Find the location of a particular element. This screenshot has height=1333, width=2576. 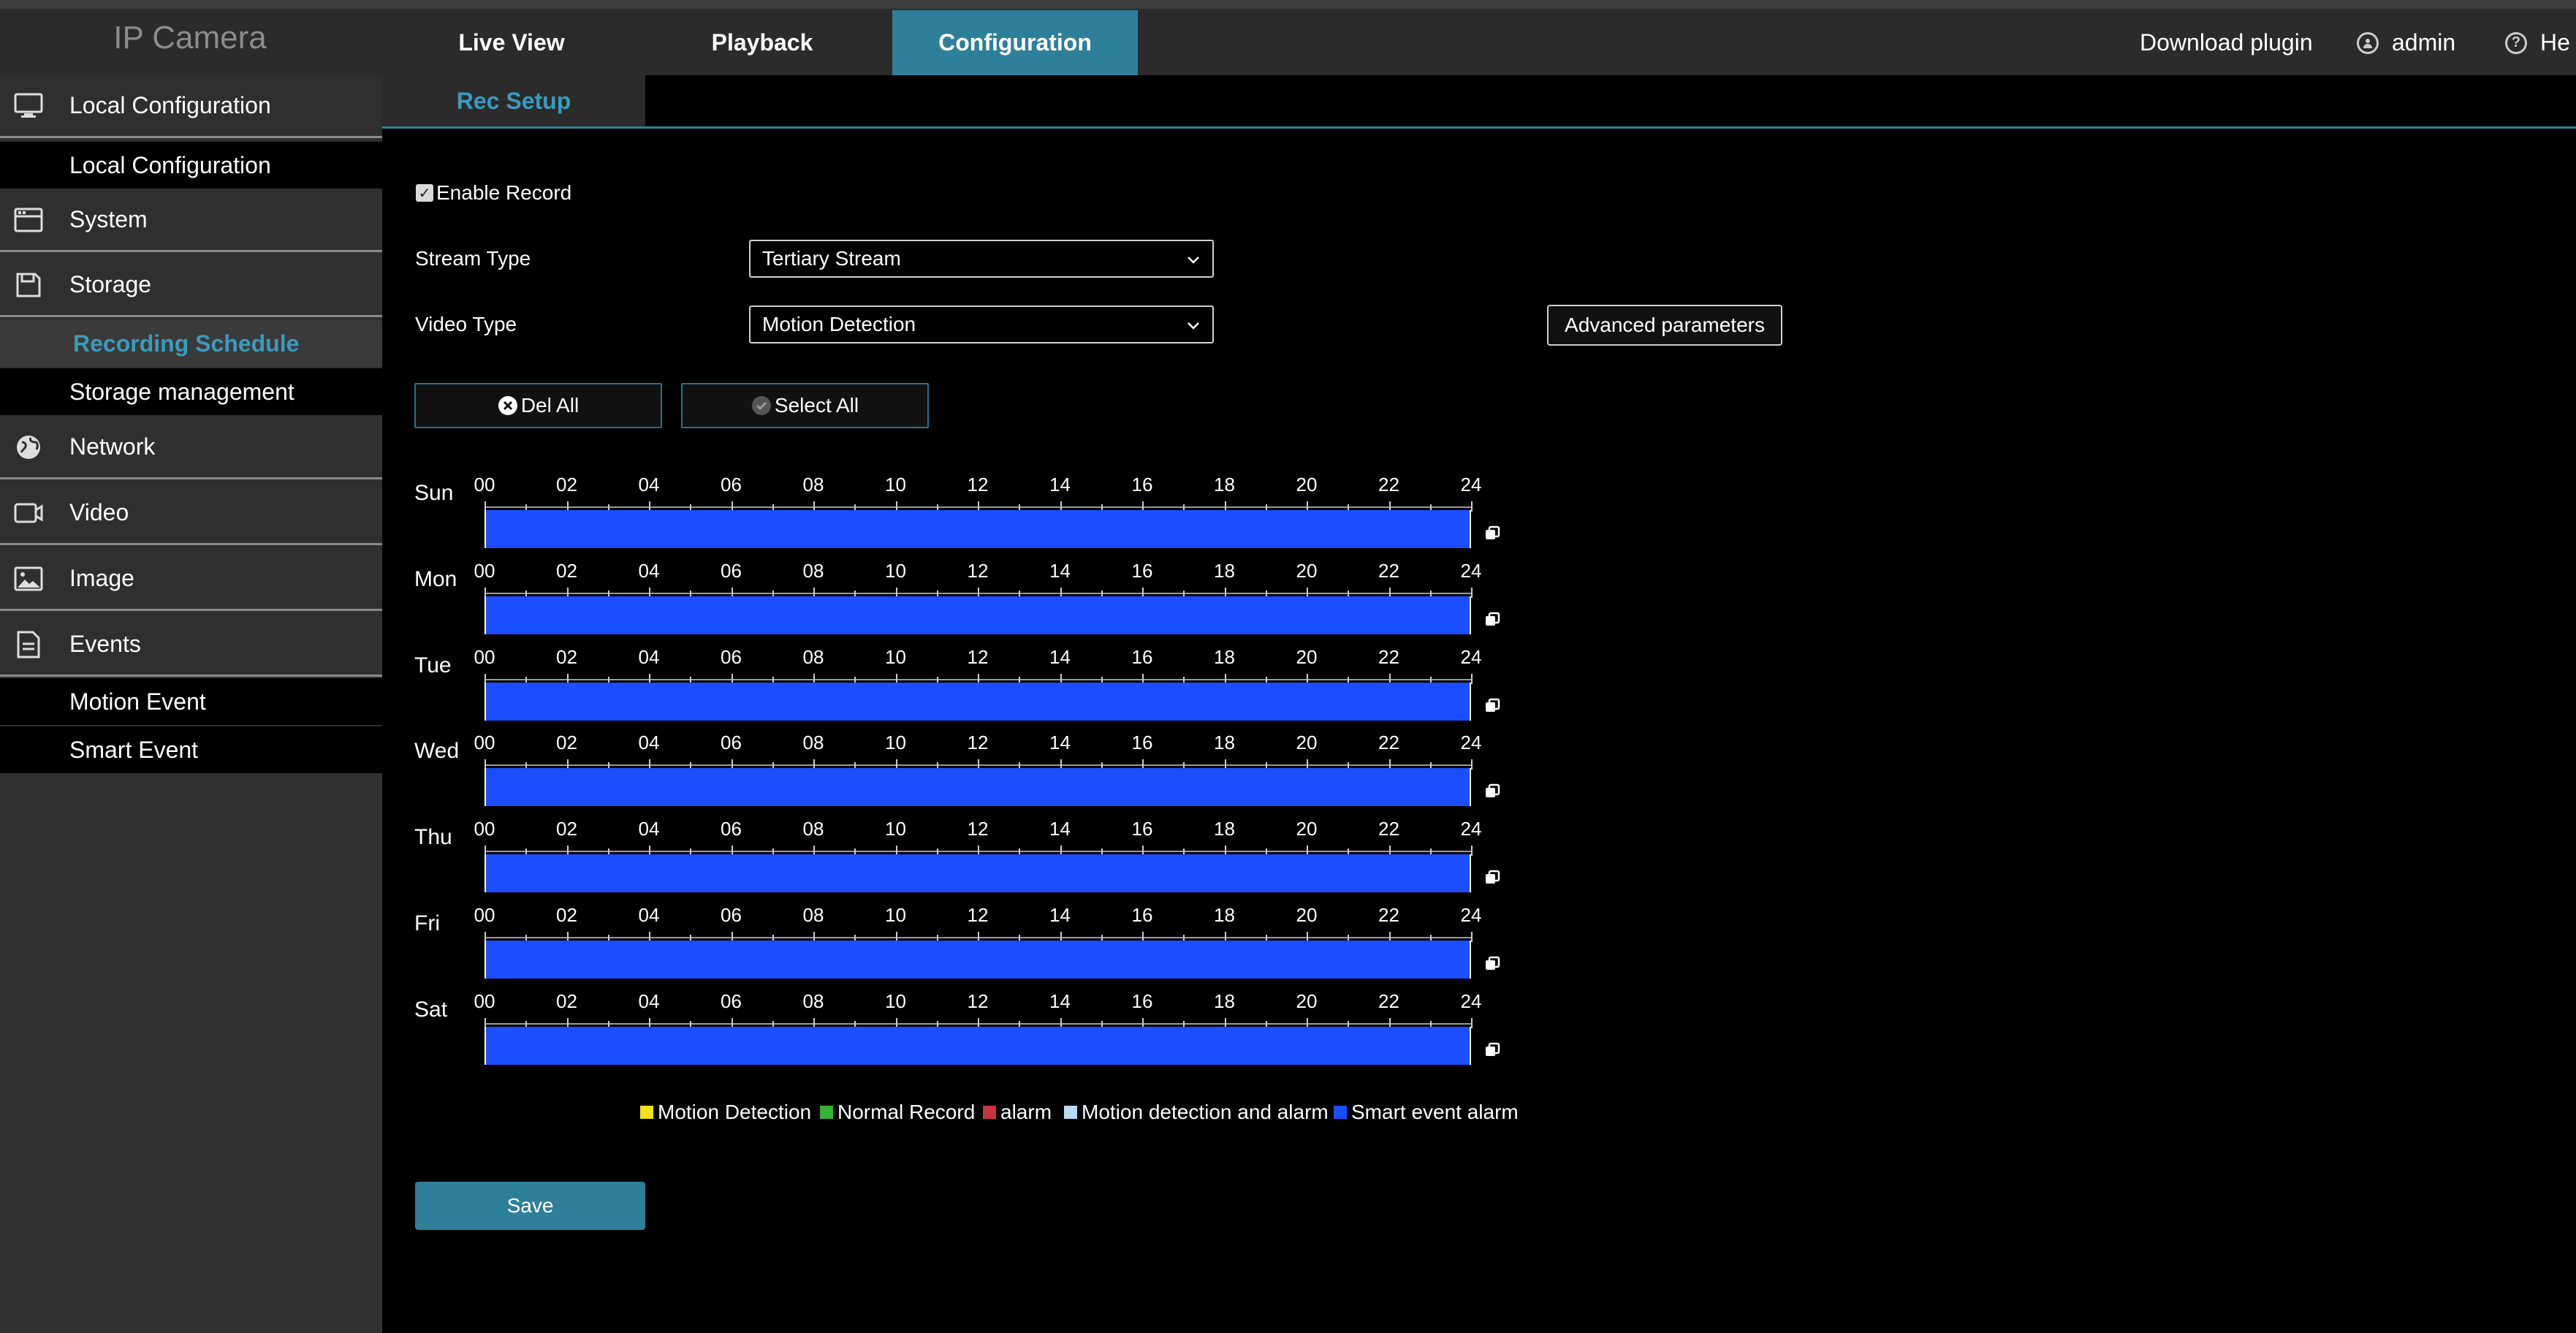

del-all-label: Del All is located at coordinates (550, 405).